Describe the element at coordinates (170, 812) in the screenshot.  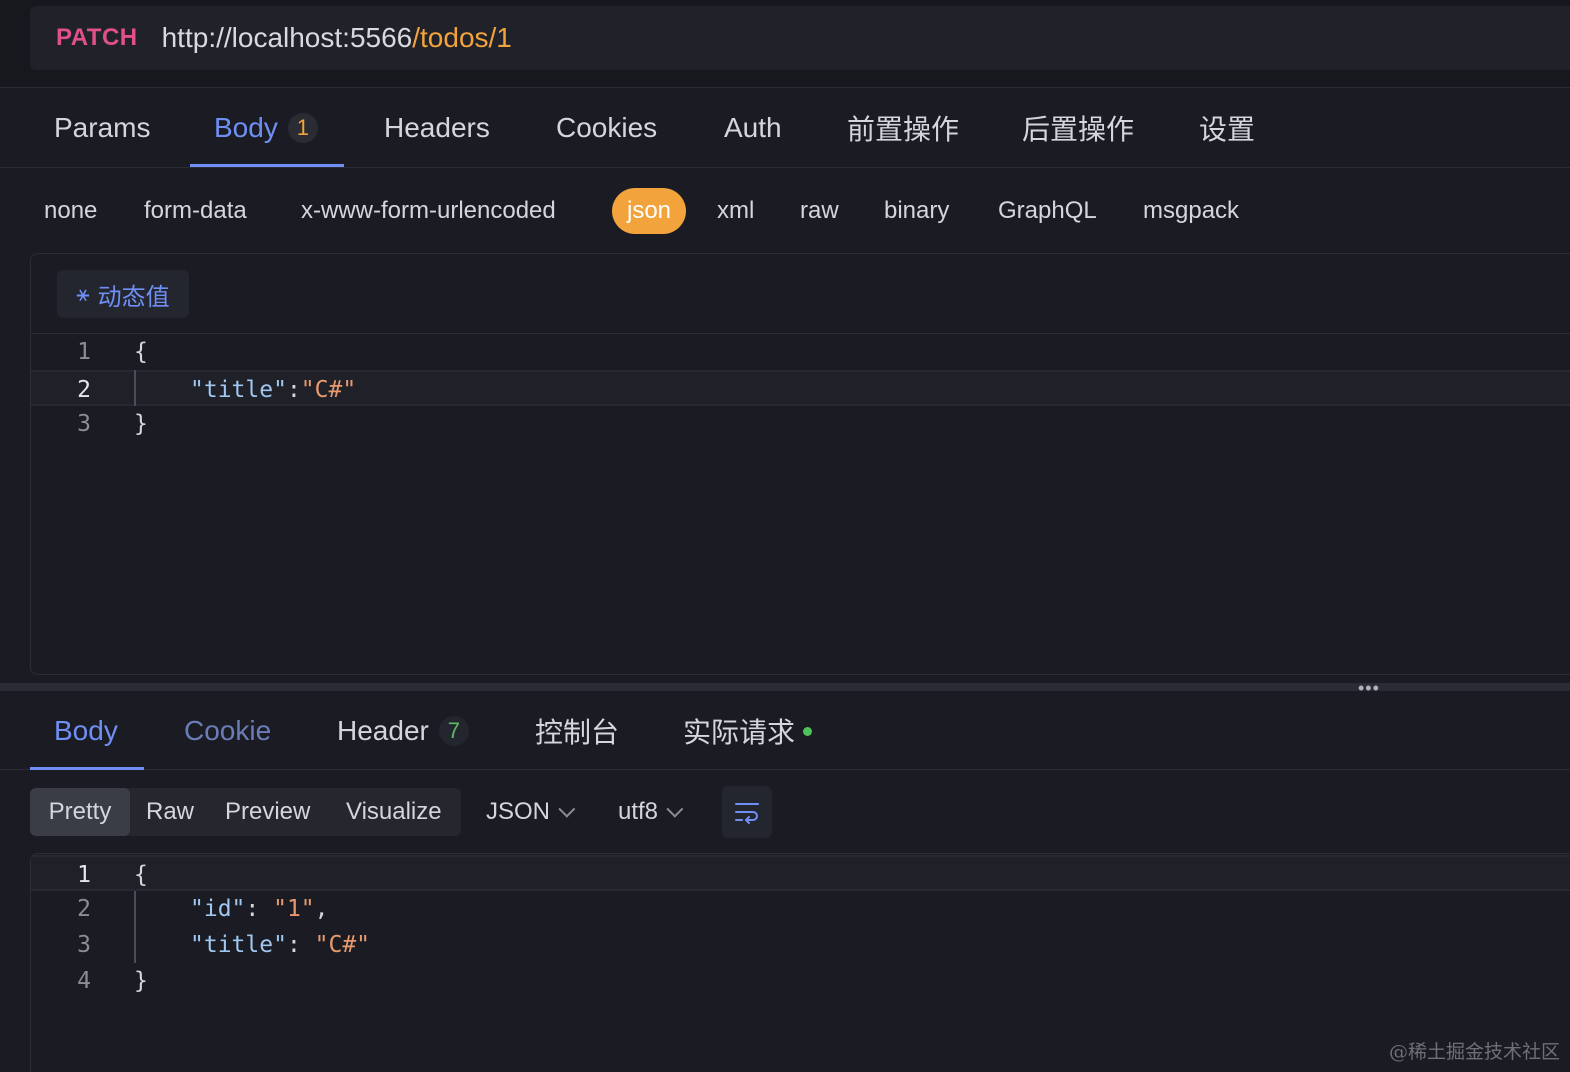
I see `view-mode-raw: Raw` at that location.